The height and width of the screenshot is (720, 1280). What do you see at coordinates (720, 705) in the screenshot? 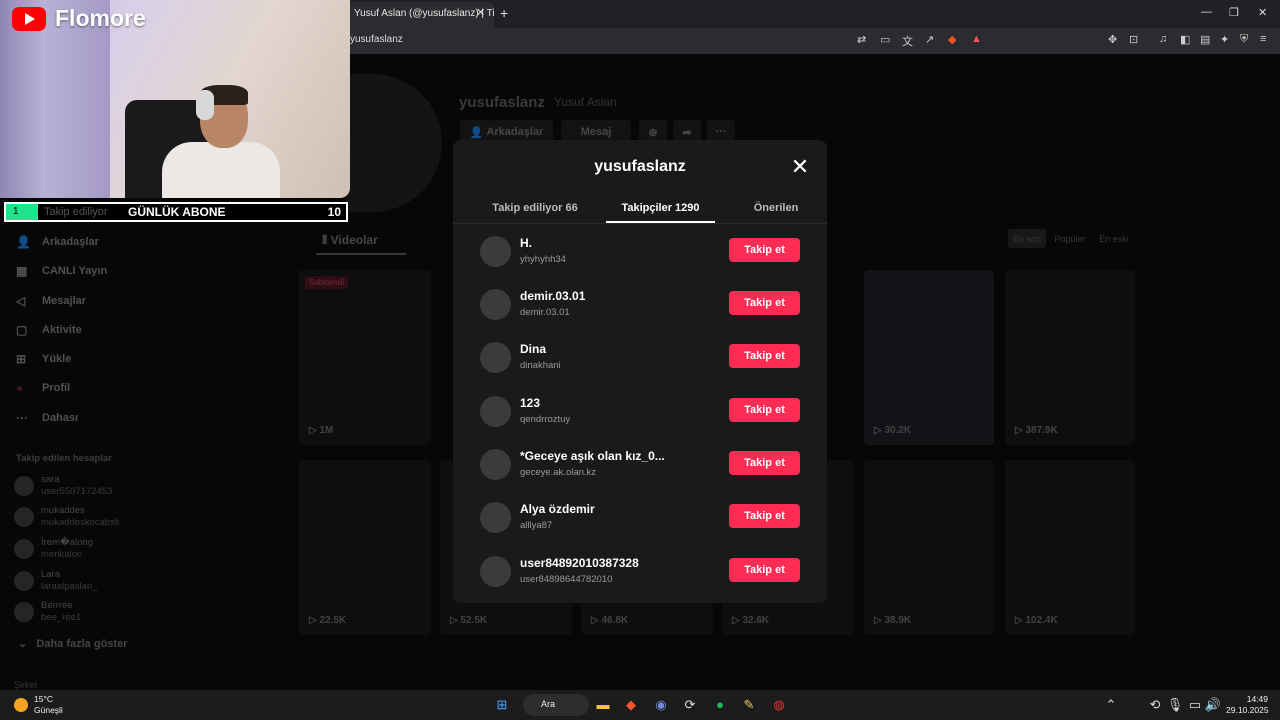
I see `spotify-icon: ●` at bounding box center [720, 705].